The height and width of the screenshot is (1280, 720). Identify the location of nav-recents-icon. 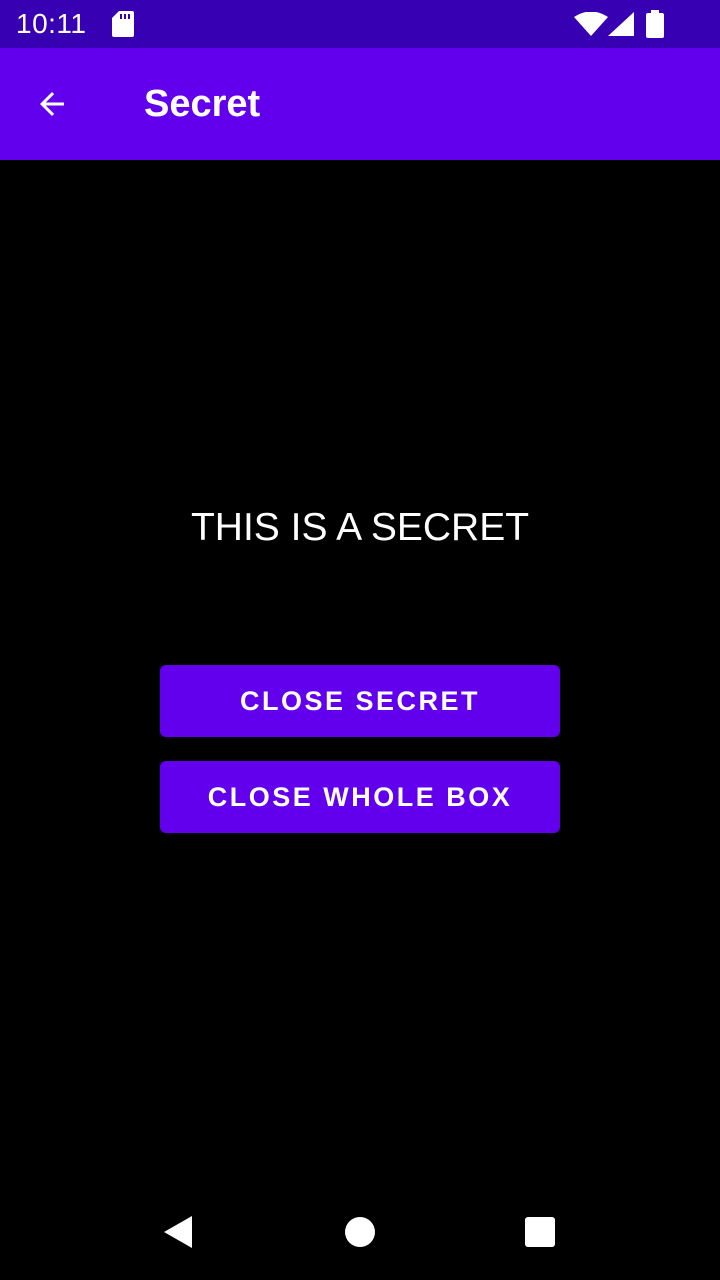
(540, 1232).